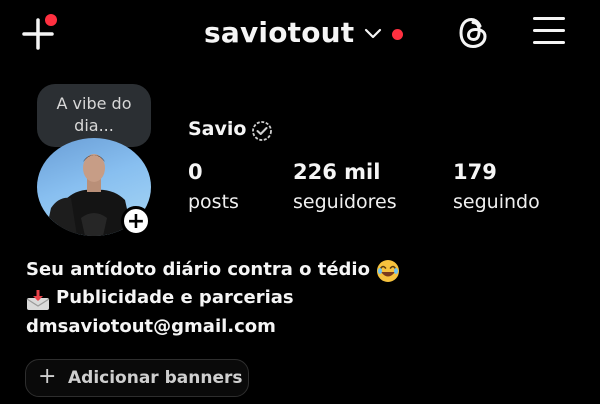 This screenshot has width=600, height=404. I want to click on bio-line: Seu antídoto diário contra o tédio, so click(198, 269).